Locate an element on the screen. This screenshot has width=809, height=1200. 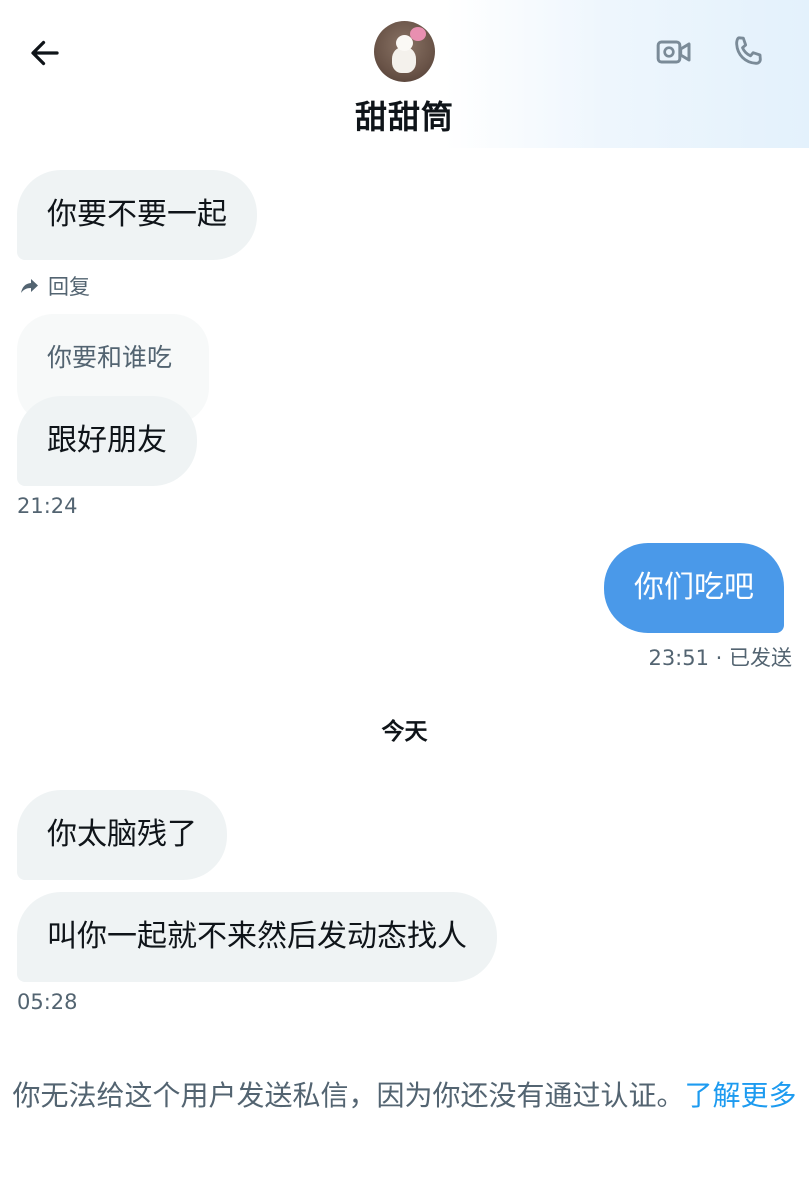
contact-avatar is located at coordinates (404, 51).